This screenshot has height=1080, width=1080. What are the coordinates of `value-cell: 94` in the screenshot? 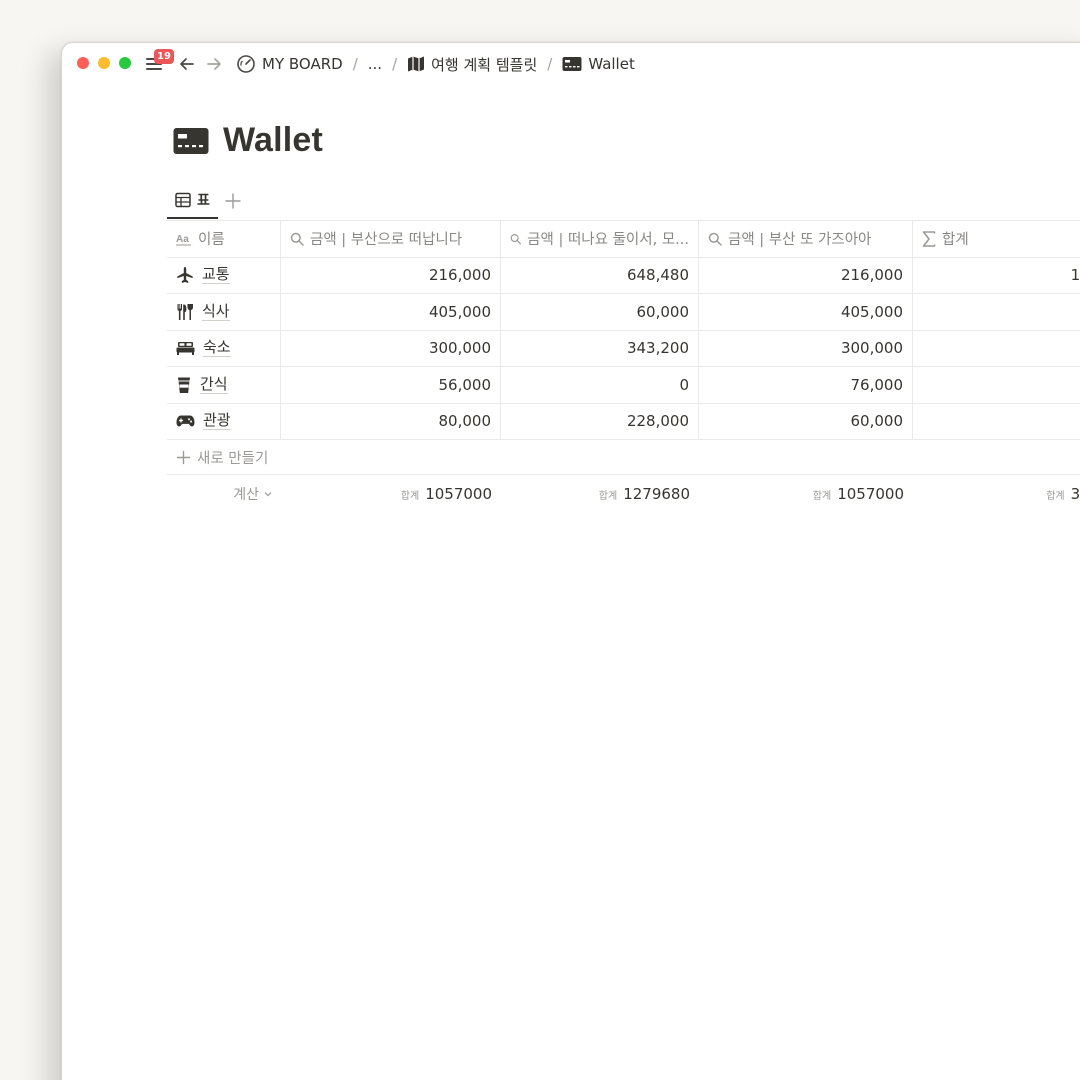 It's located at (996, 349).